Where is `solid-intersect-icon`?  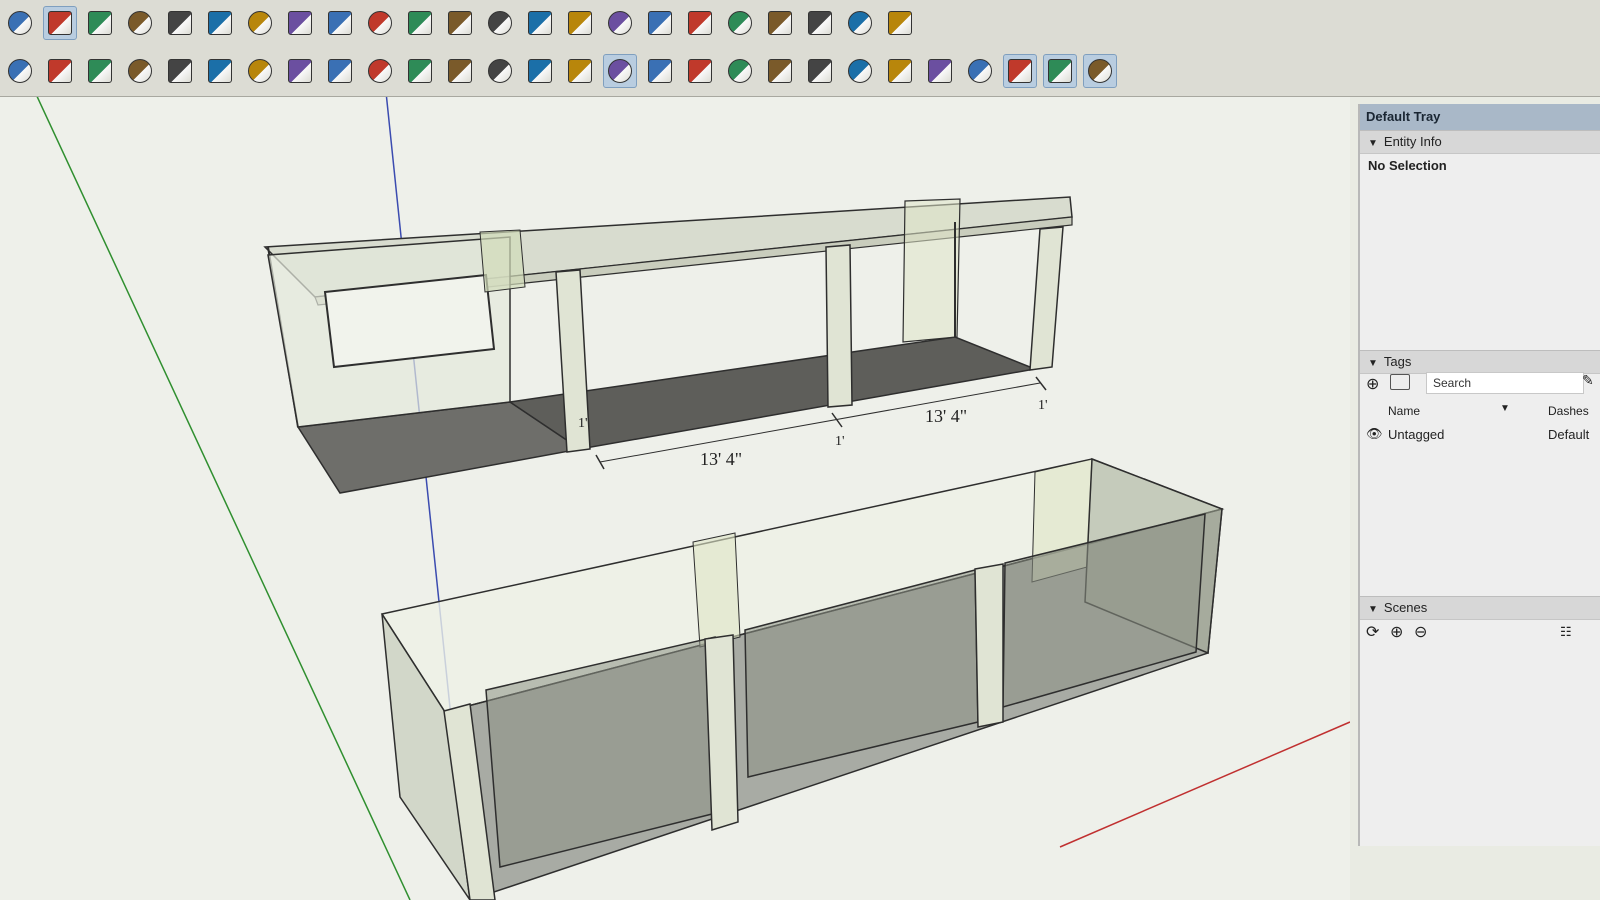 solid-intersect-icon is located at coordinates (460, 23).